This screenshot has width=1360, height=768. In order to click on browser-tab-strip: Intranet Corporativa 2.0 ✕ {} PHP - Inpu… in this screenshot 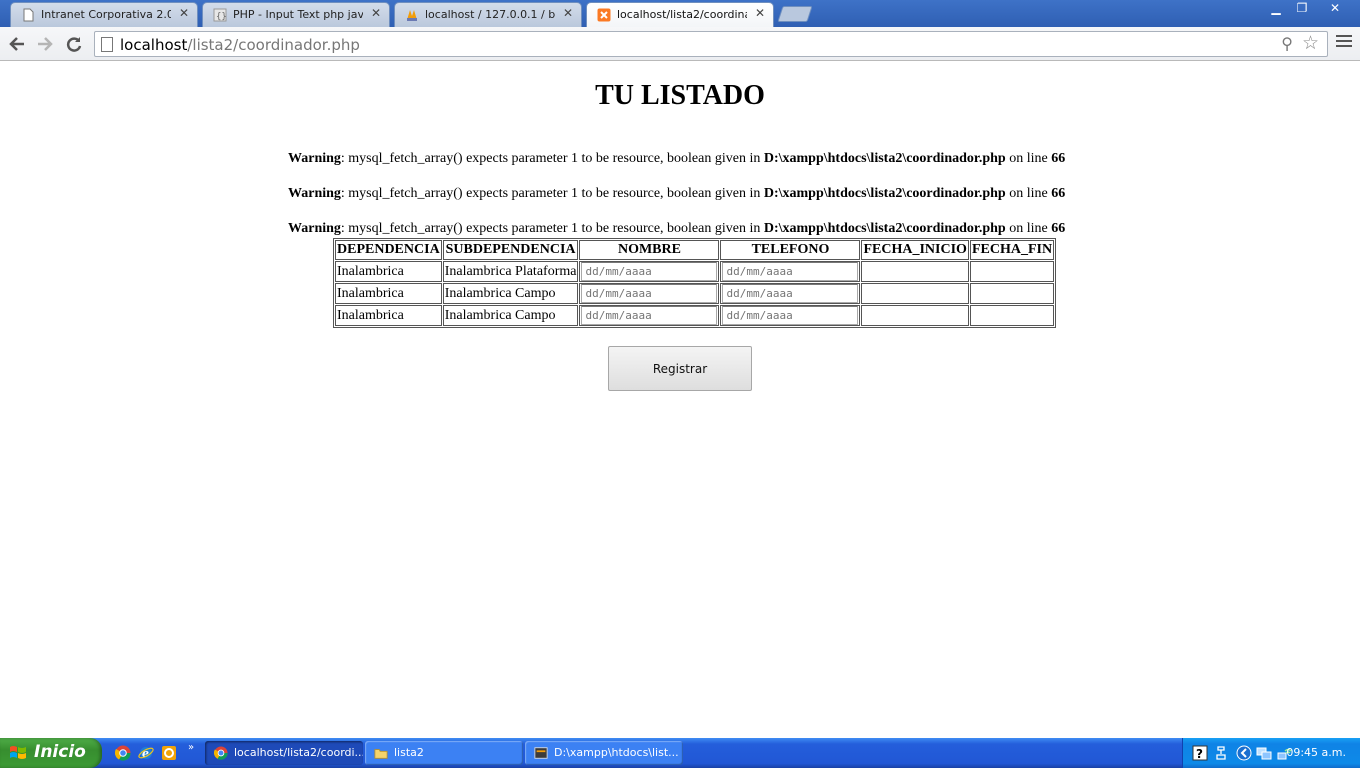, I will do `click(680, 13)`.